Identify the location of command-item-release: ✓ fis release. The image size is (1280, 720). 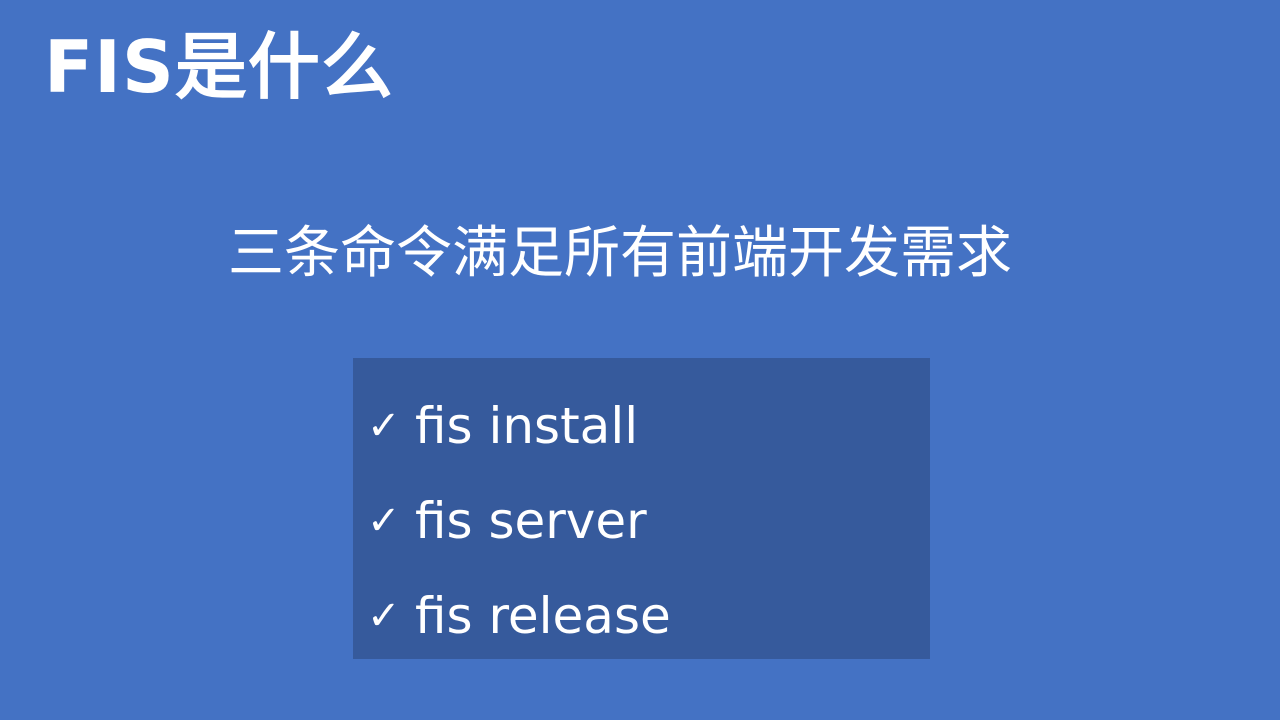
(648, 615).